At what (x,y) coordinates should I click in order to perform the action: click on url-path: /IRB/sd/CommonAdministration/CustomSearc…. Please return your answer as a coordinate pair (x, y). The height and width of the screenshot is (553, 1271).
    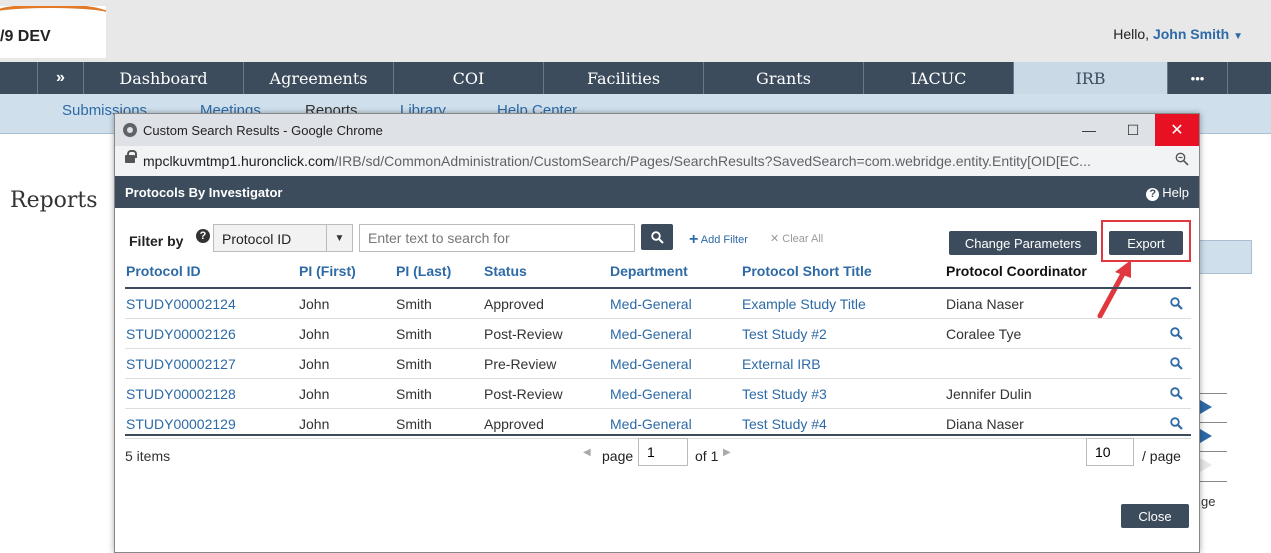
    Looking at the image, I should click on (712, 161).